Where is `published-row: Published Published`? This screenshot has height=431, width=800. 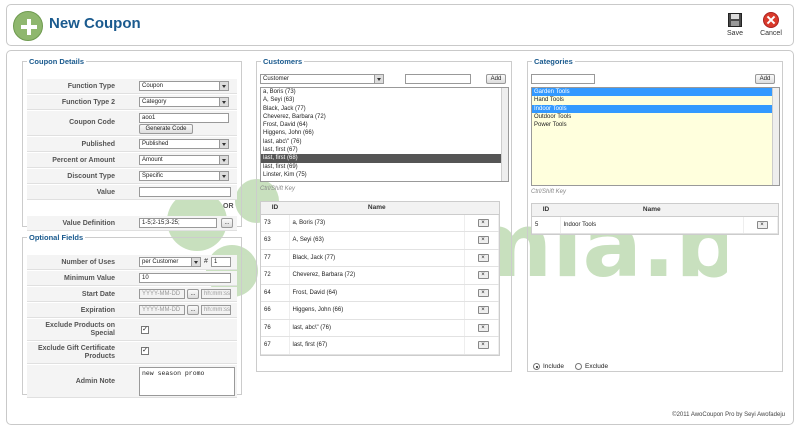
published-row: Published Published is located at coordinates (132, 144).